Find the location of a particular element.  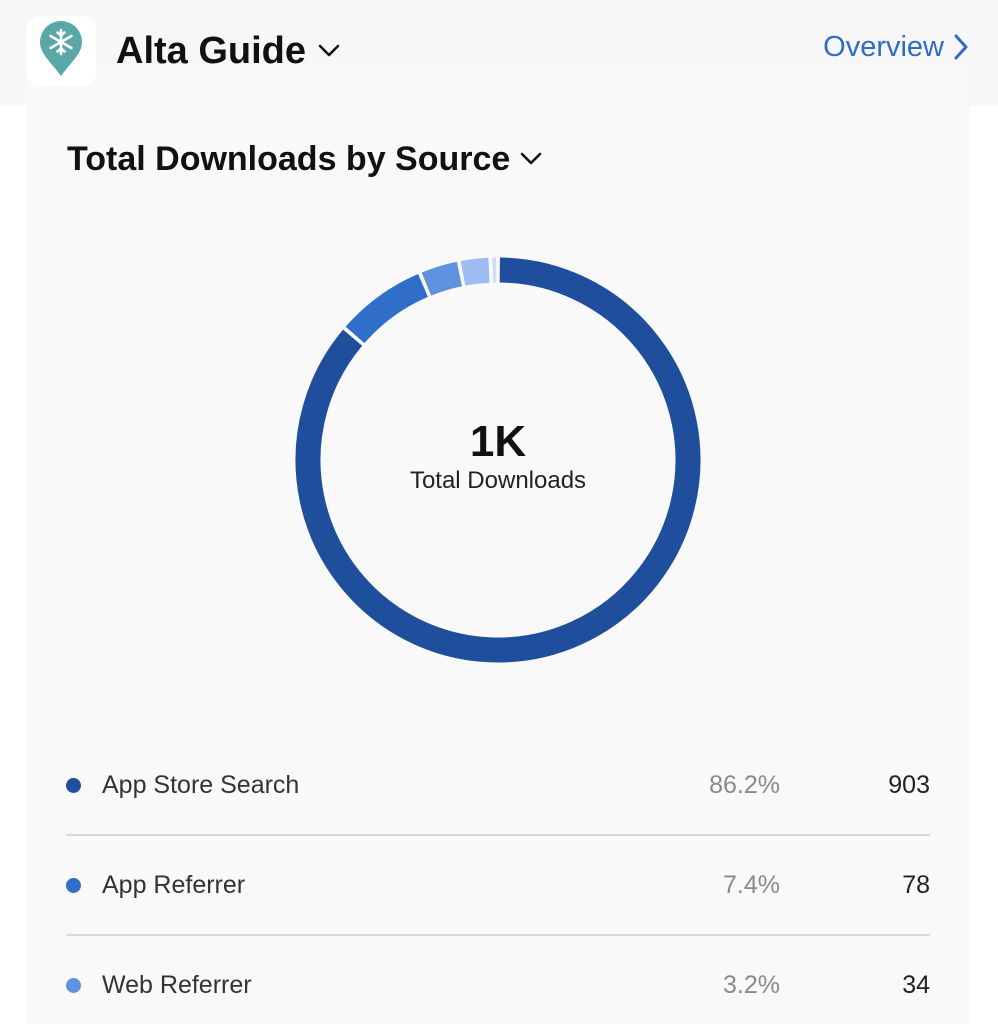

chart-title-selector: Total Downloads by Source is located at coordinates (304, 159).